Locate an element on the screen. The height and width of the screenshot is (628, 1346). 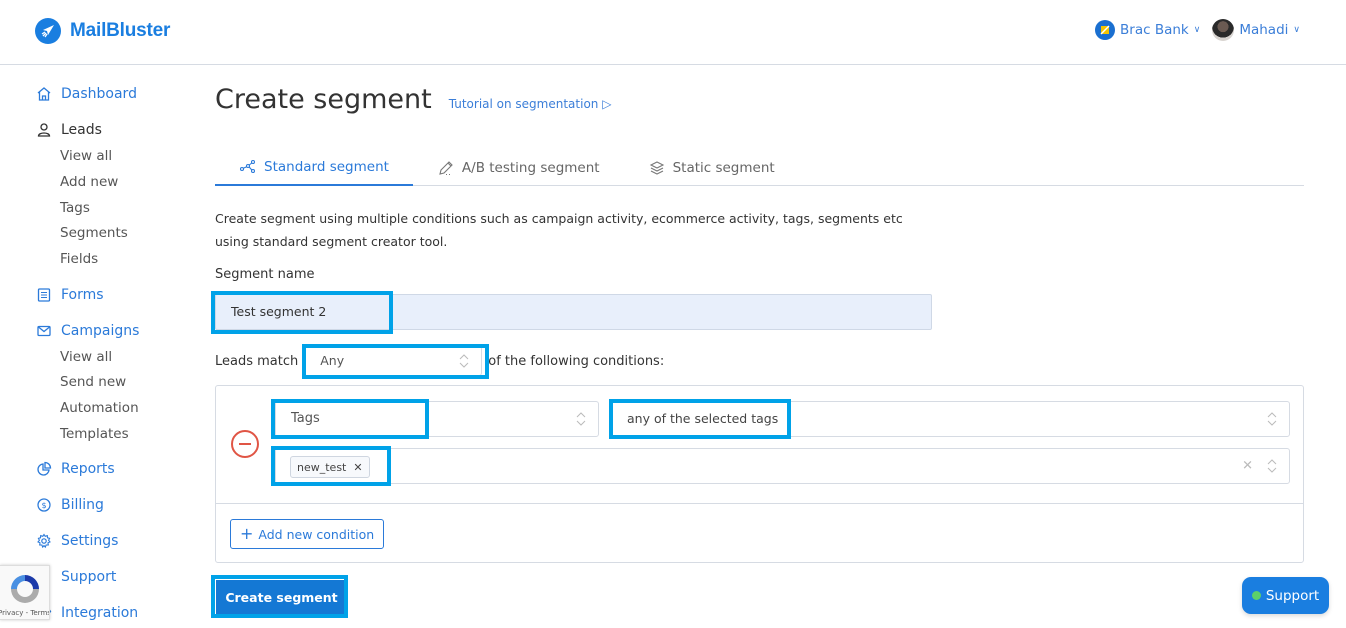
sidebar-subitem-tags: Tags is located at coordinates (75, 208).